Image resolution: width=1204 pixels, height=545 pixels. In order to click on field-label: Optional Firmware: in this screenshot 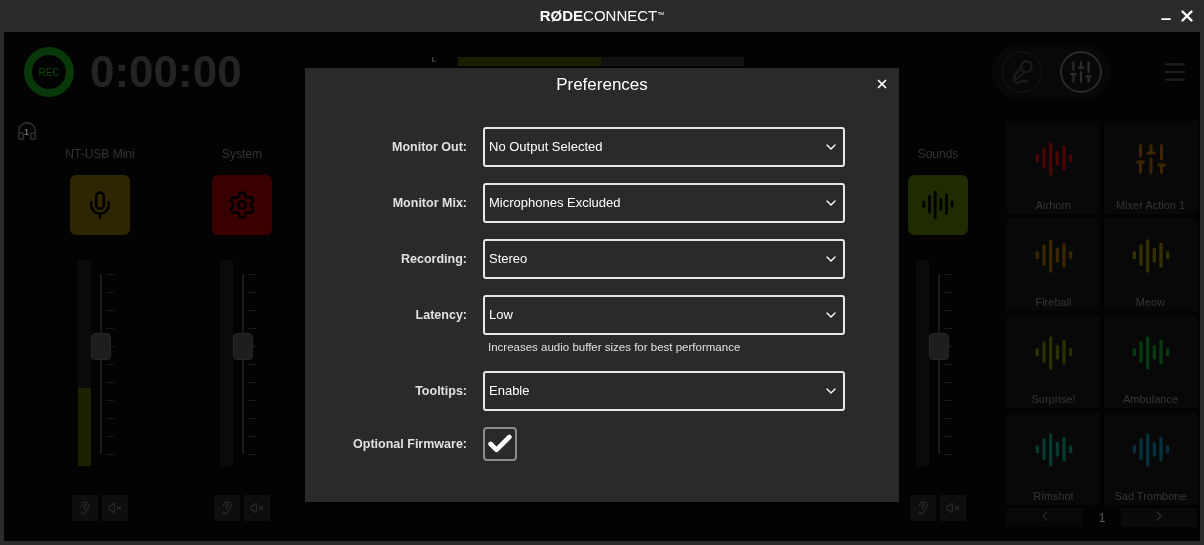, I will do `click(409, 444)`.